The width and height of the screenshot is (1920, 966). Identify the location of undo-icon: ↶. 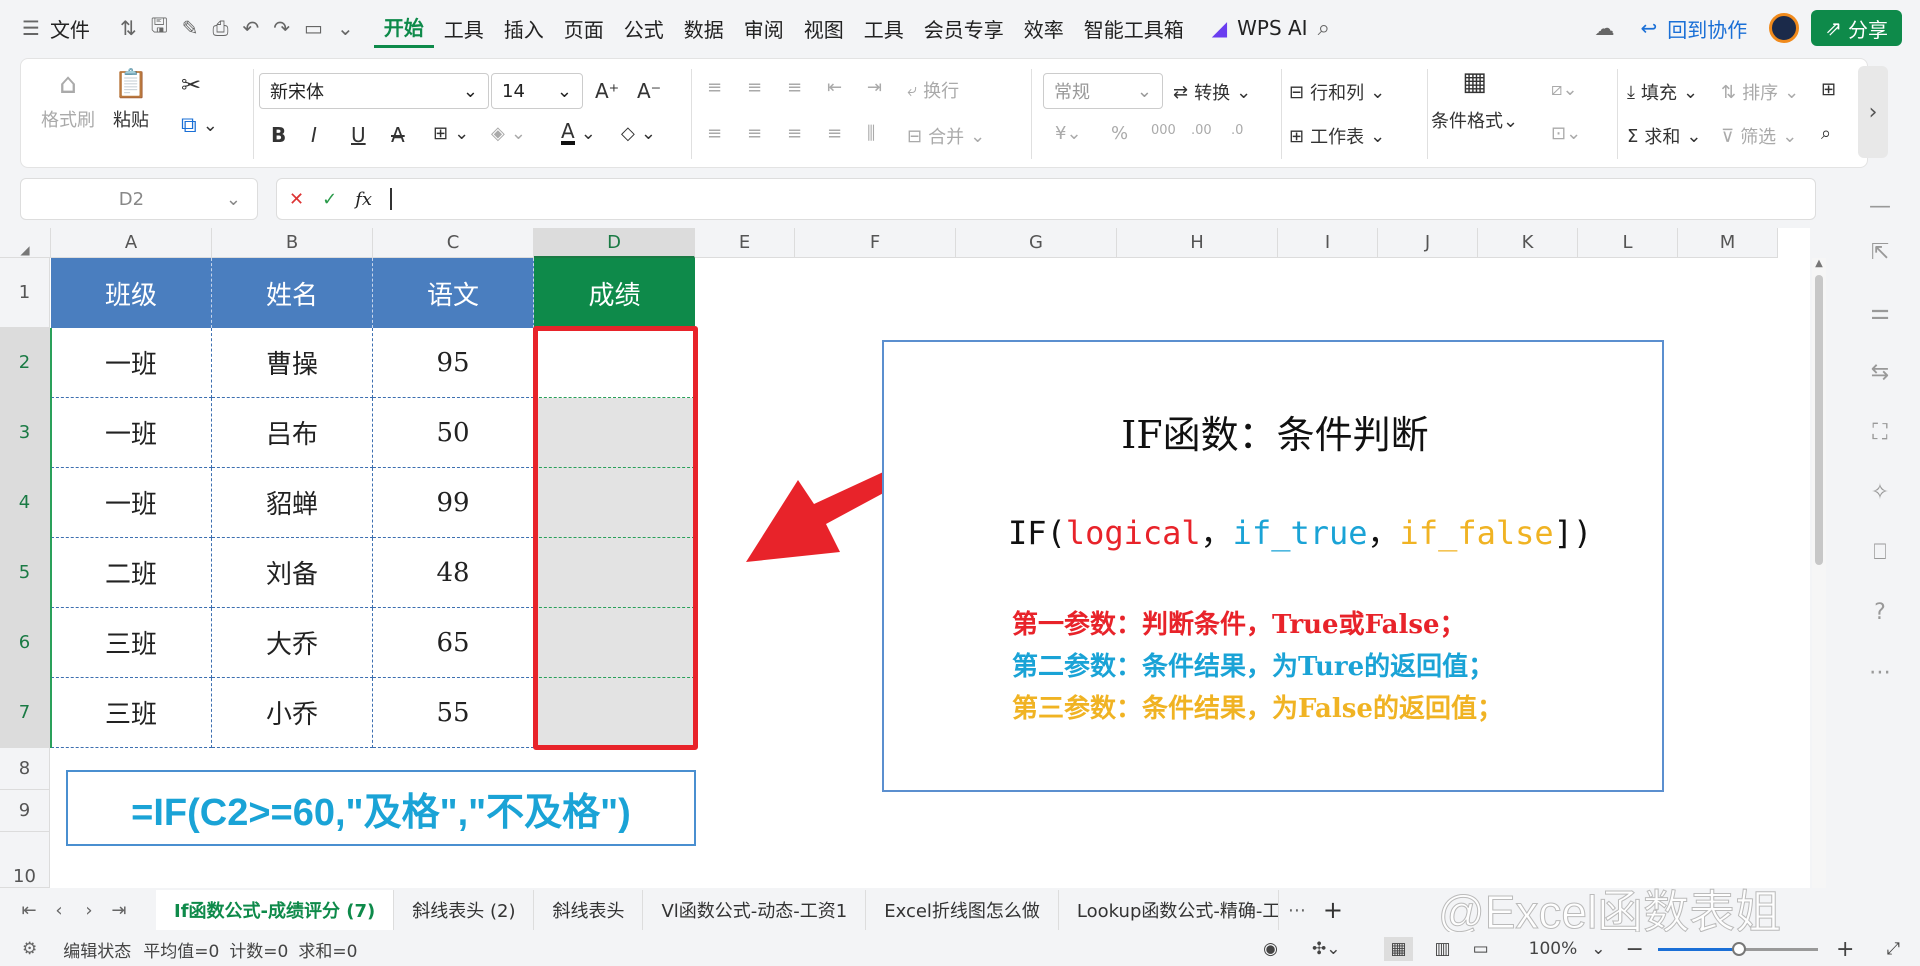
(251, 28).